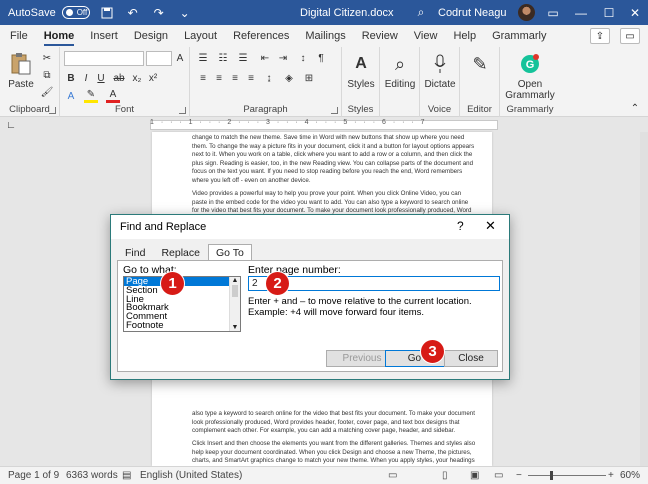 The image size is (648, 484). I want to click on align-right-icon: ≡, so click(235, 78).